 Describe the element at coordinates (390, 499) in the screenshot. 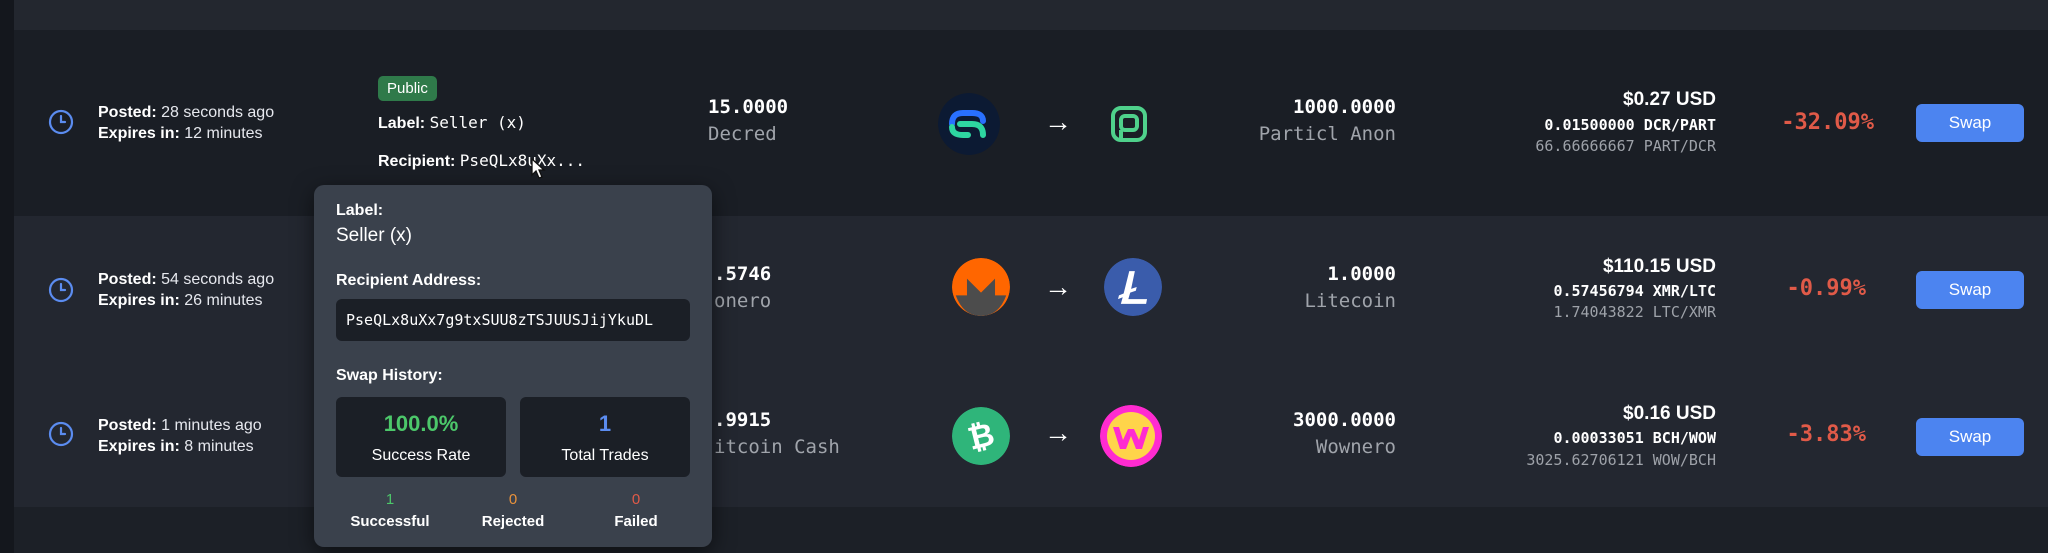

I see `successful-count: 1` at that location.